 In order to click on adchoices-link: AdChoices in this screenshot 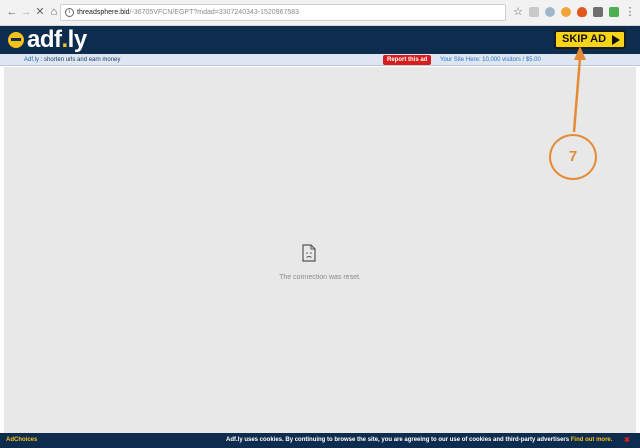, I will do `click(21, 440)`.